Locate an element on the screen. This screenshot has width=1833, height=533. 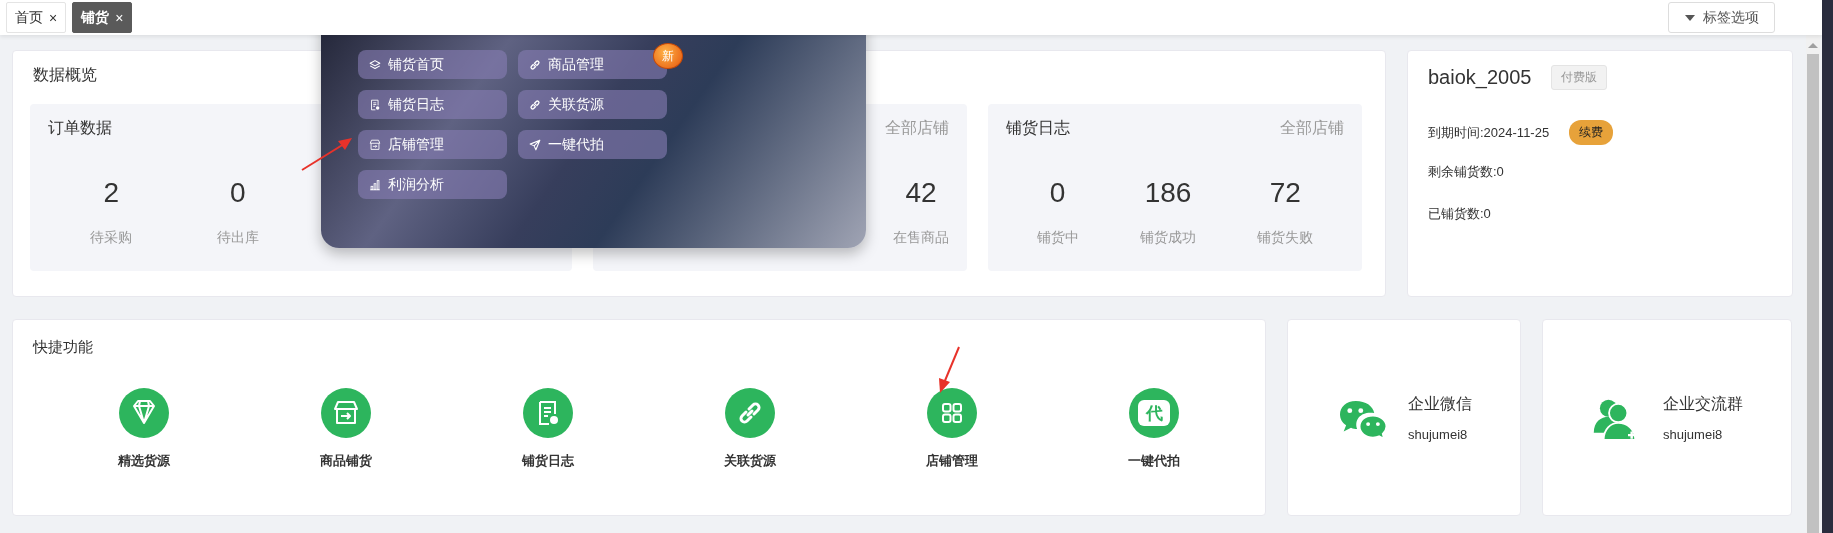
tab: 首页 × is located at coordinates (36, 17).